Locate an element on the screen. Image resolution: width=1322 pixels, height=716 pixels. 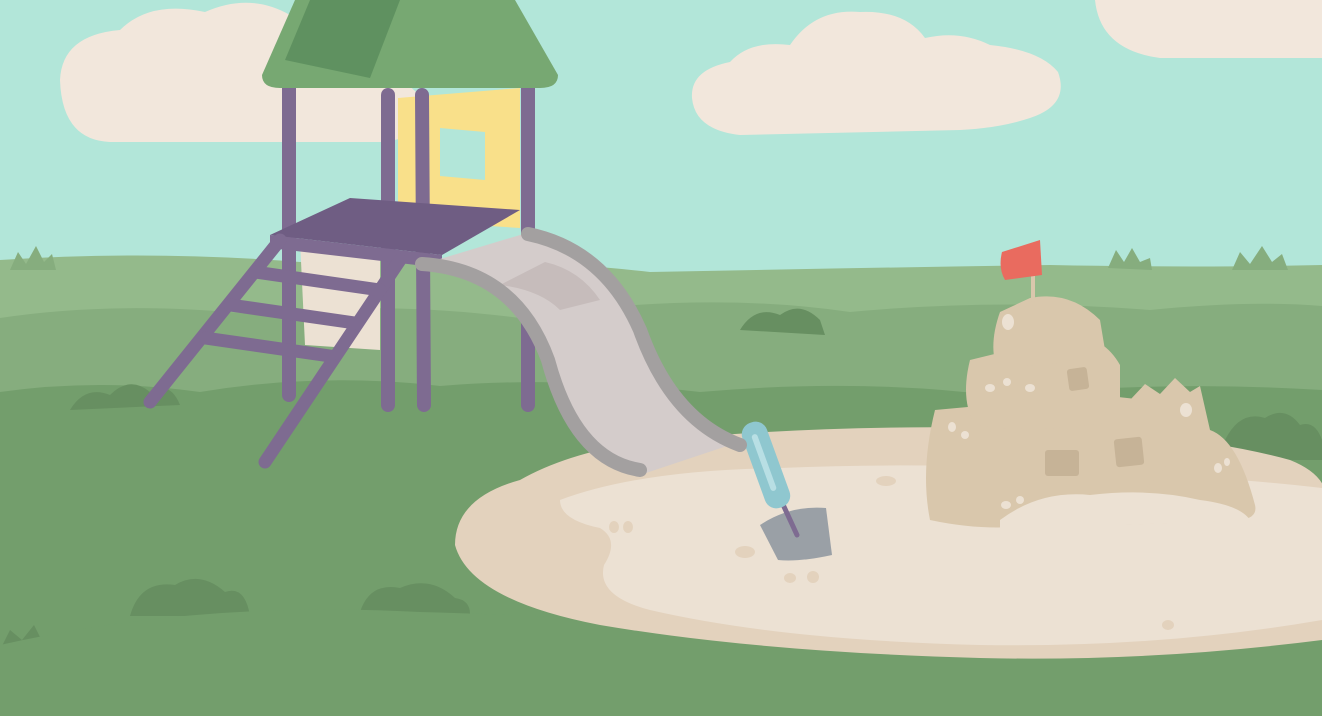
castle-window-right is located at coordinates (1129, 452).